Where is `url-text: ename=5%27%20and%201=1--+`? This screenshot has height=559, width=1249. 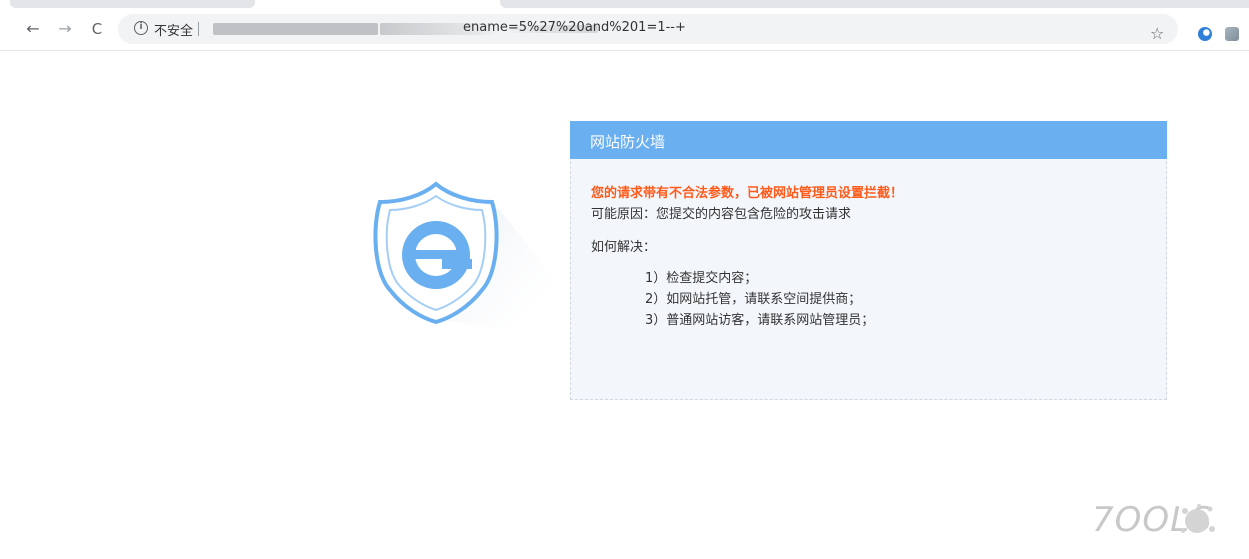
url-text: ename=5%27%20and%201=1--+ is located at coordinates (574, 27).